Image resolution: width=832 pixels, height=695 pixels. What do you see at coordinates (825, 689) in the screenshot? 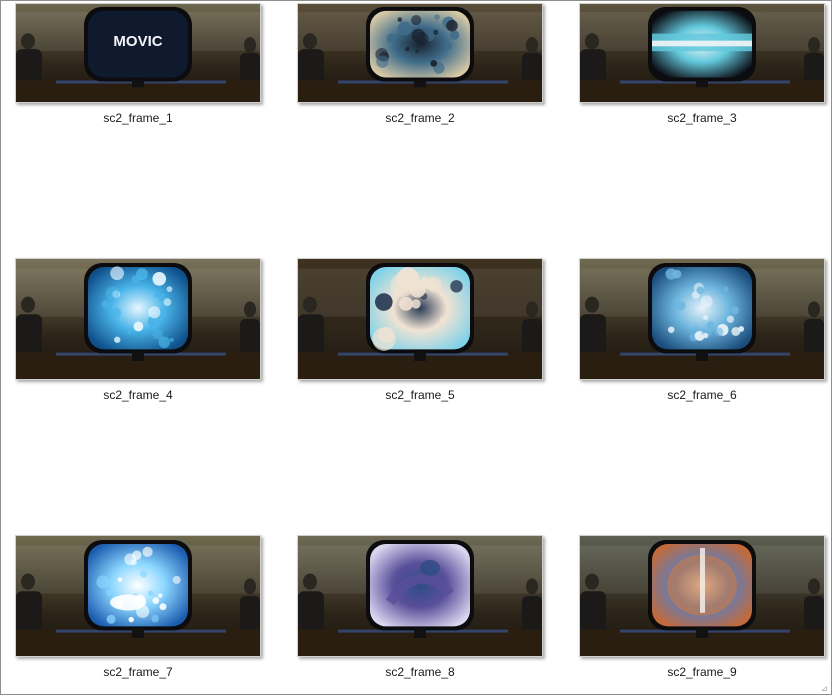
I see `resize-grip-icon: ⊿` at bounding box center [825, 689].